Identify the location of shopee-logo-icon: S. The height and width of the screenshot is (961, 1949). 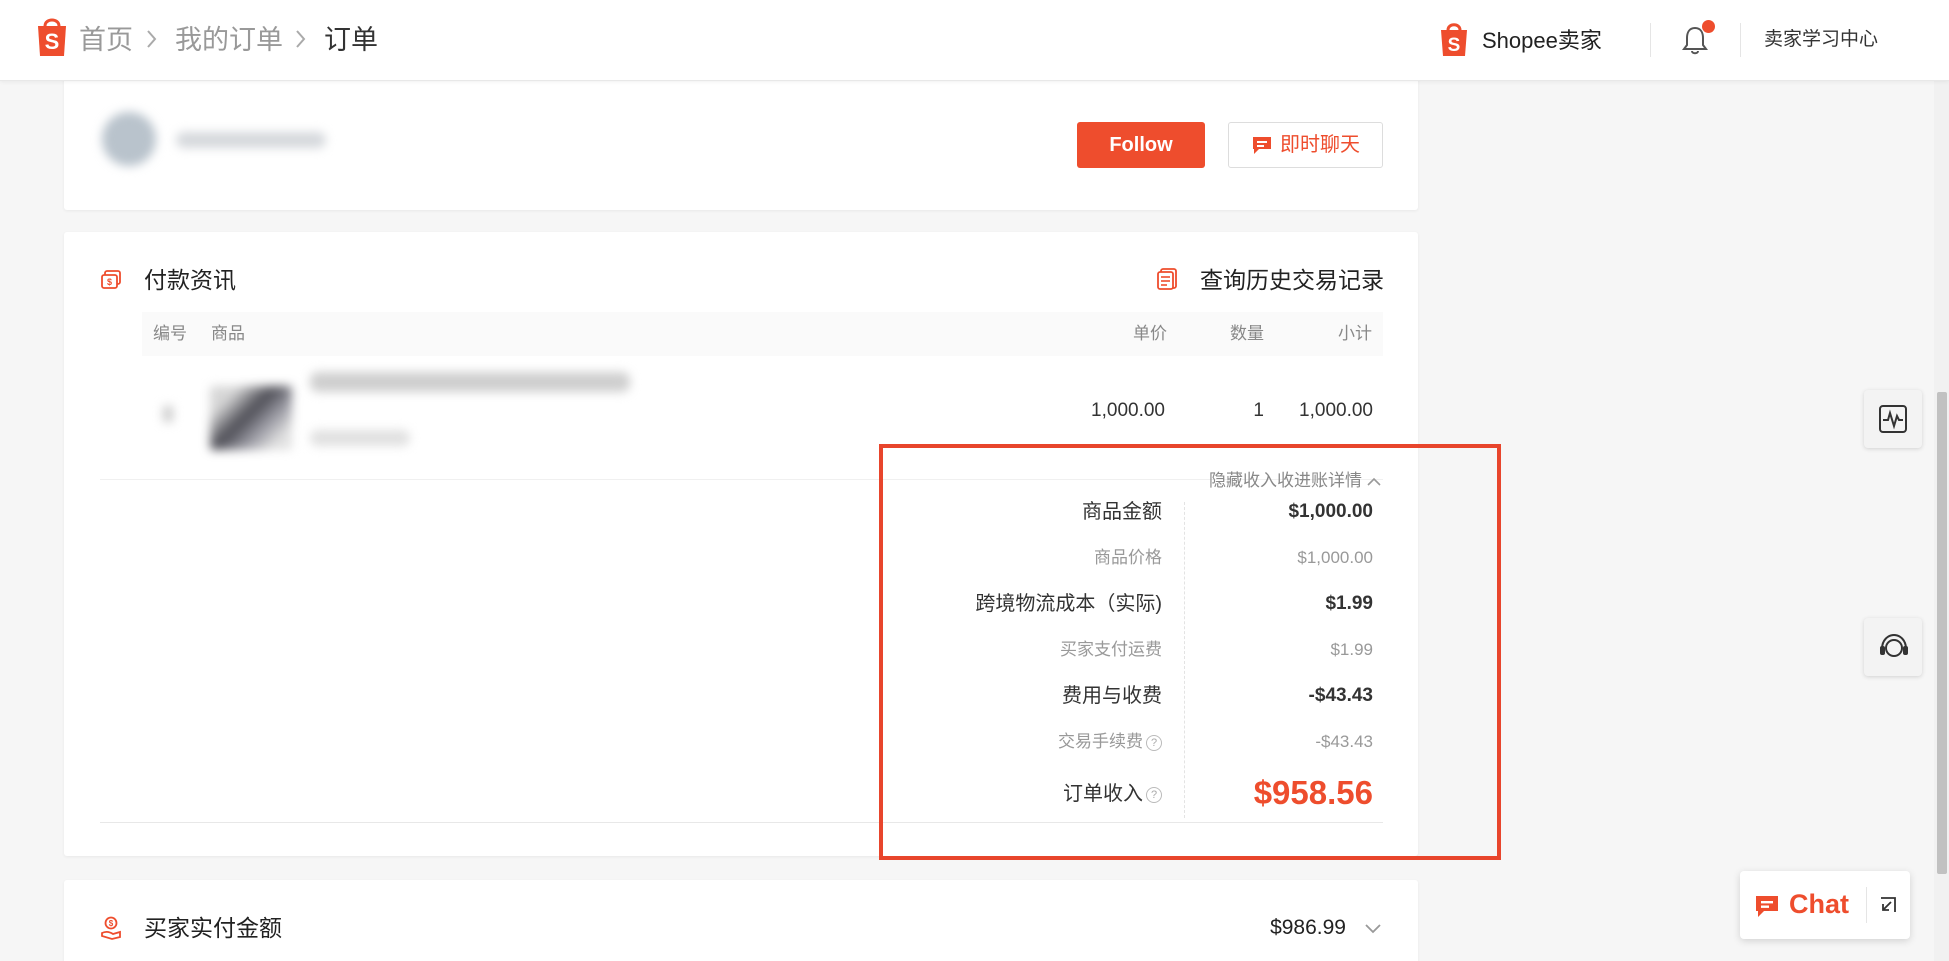
(52, 36).